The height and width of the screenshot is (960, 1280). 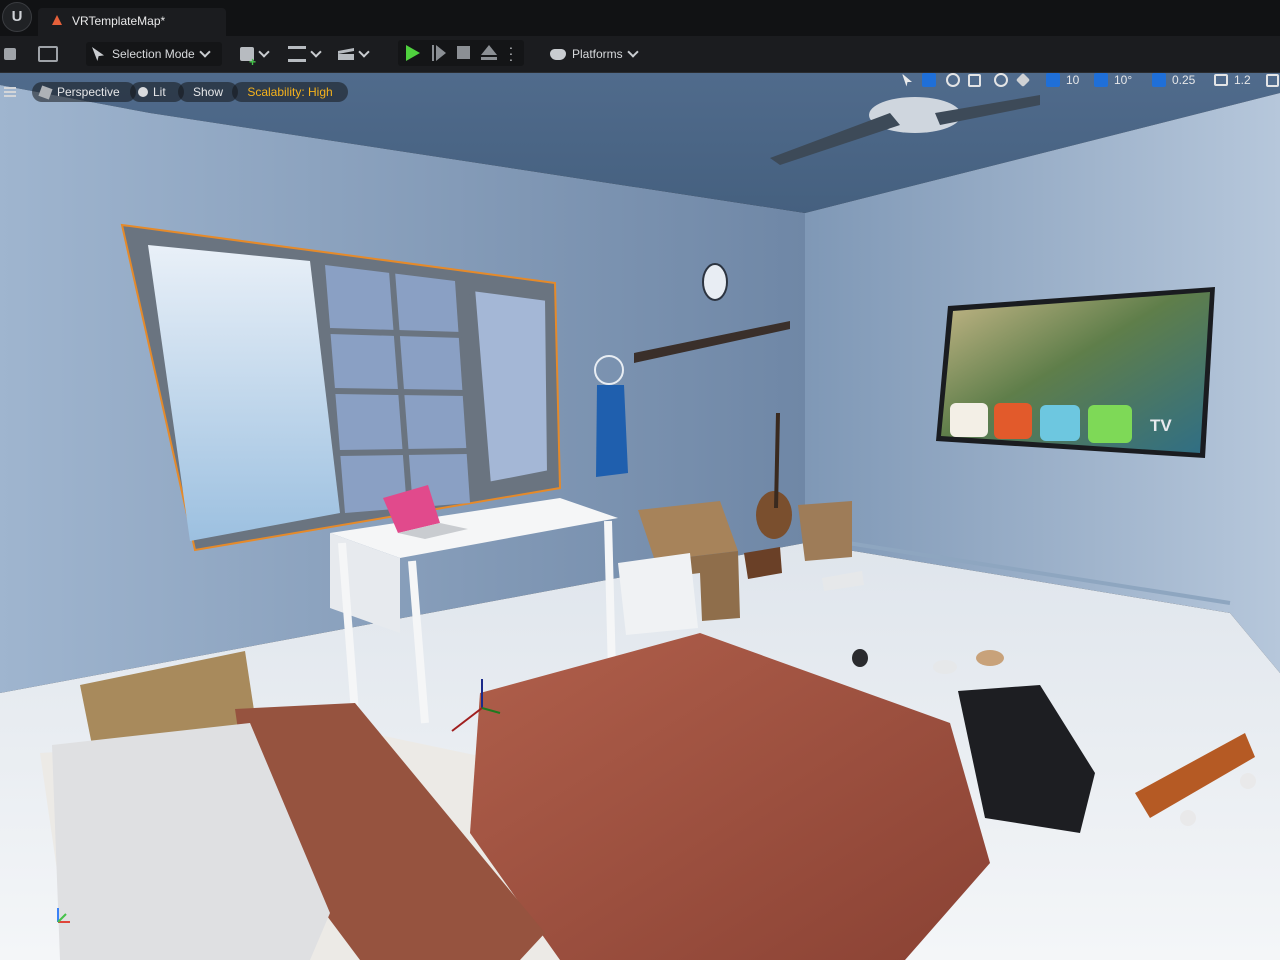 I want to click on content-browser-button, so click(x=49, y=54).